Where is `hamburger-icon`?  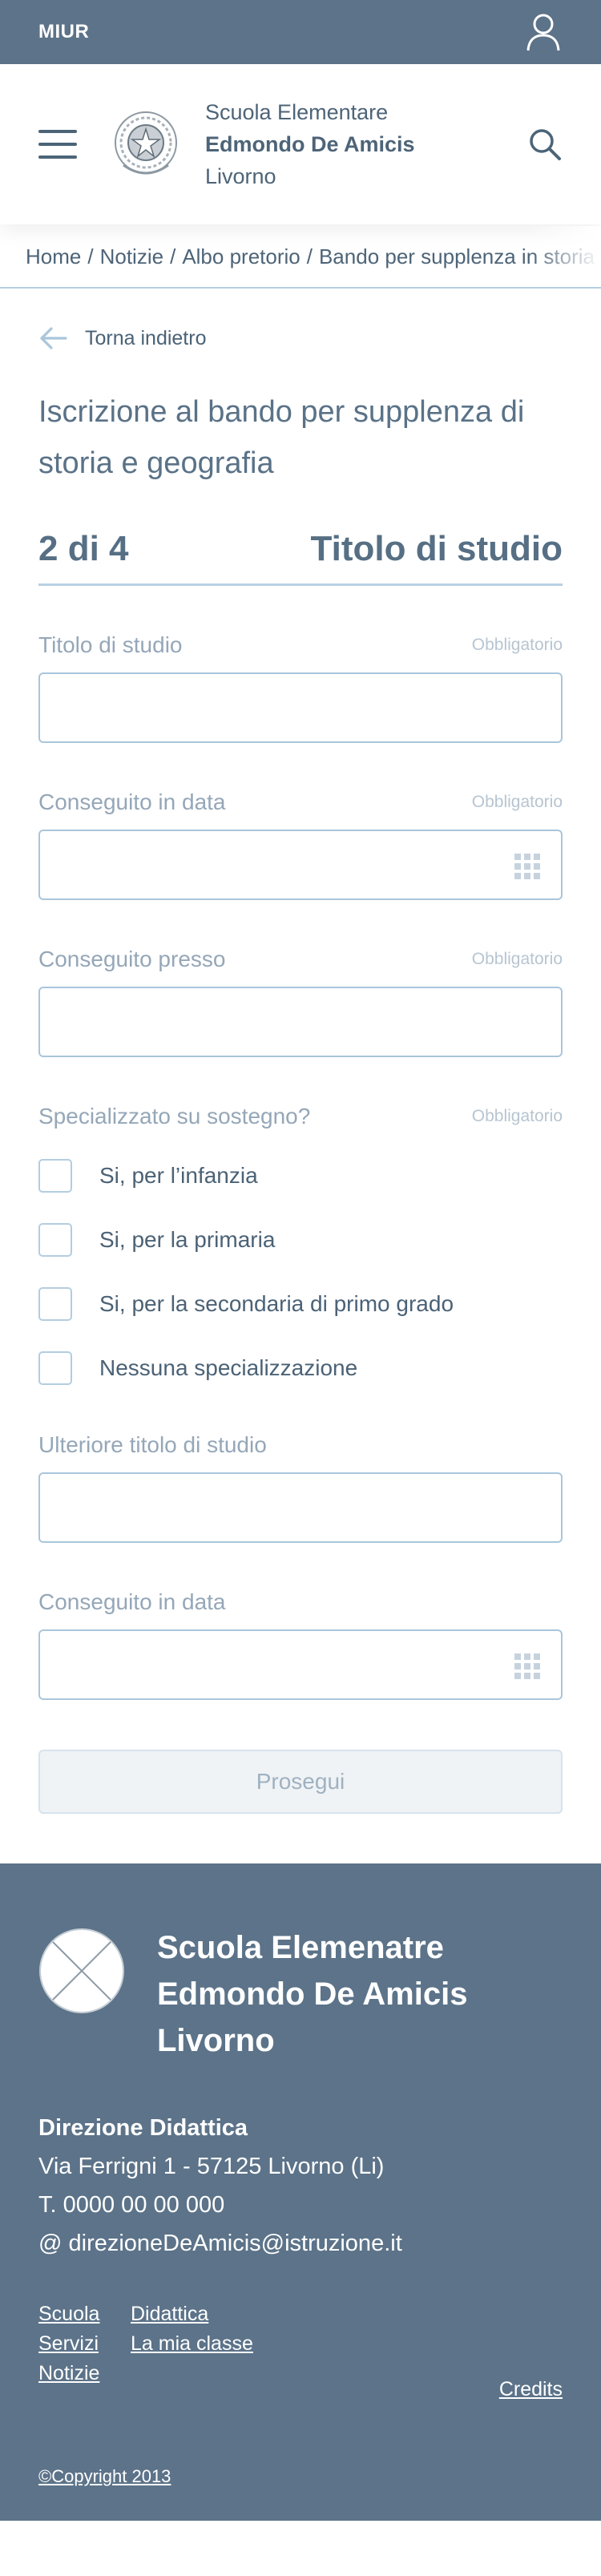 hamburger-icon is located at coordinates (58, 145).